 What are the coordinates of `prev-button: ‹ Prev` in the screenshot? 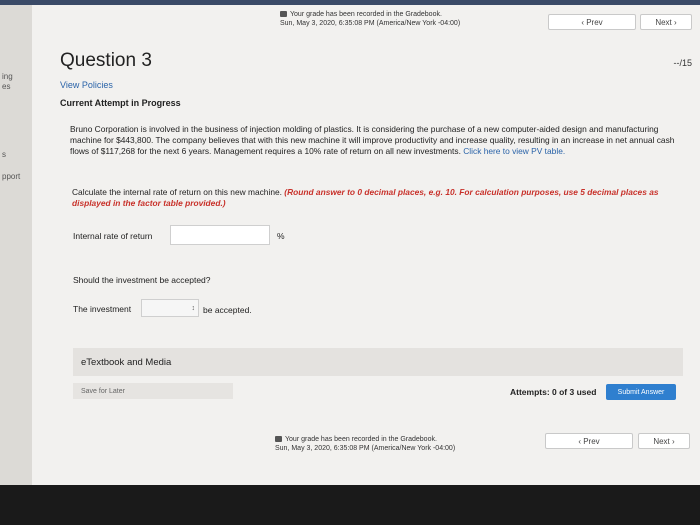 It's located at (592, 22).